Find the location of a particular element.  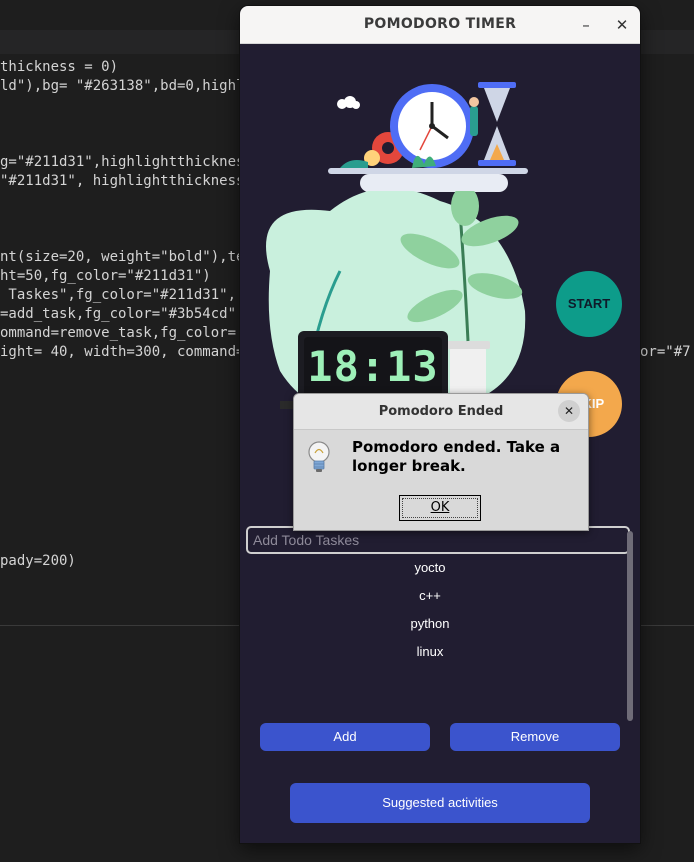

code-line: "#211d31", highlightthickness is located at coordinates (122, 181).